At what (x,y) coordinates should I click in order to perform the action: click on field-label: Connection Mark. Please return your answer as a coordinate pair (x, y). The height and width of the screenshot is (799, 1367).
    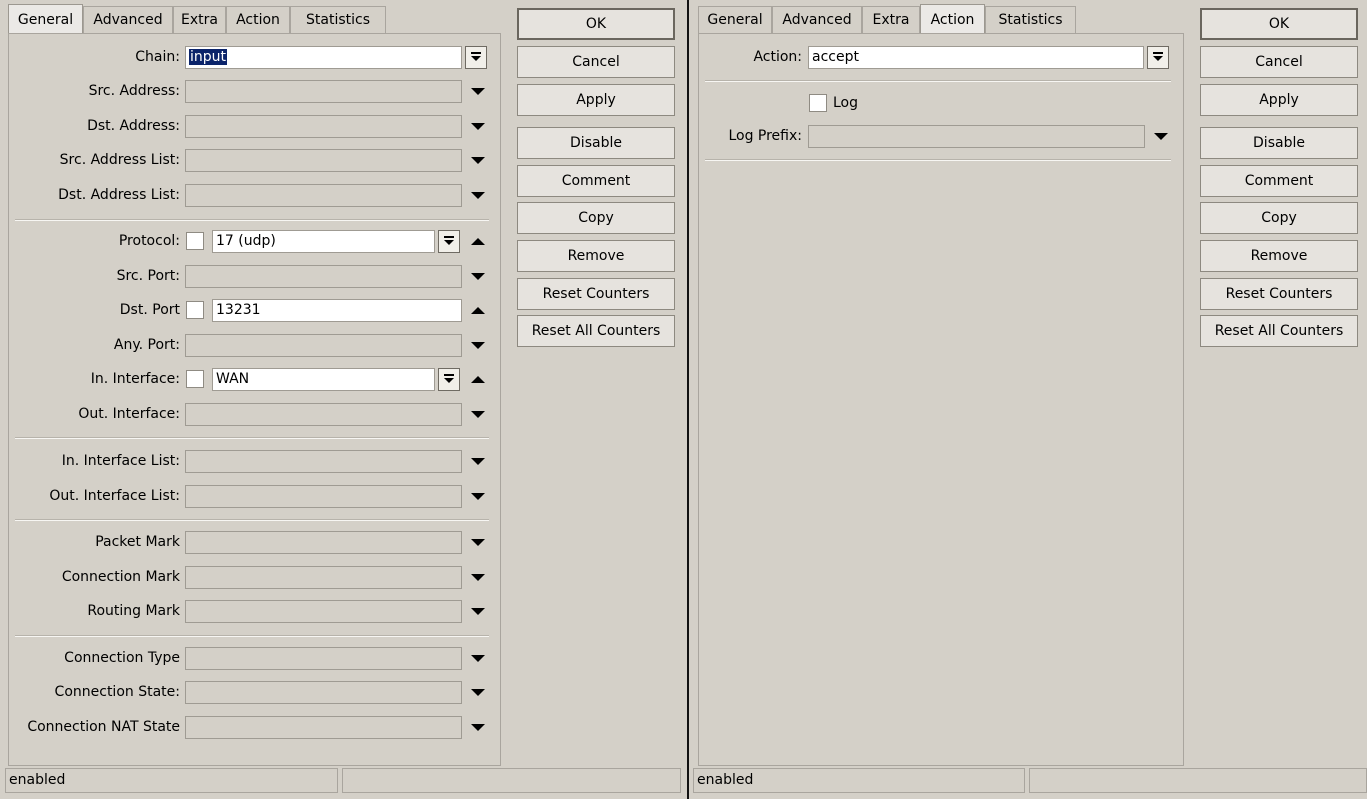
    Looking at the image, I should click on (120, 577).